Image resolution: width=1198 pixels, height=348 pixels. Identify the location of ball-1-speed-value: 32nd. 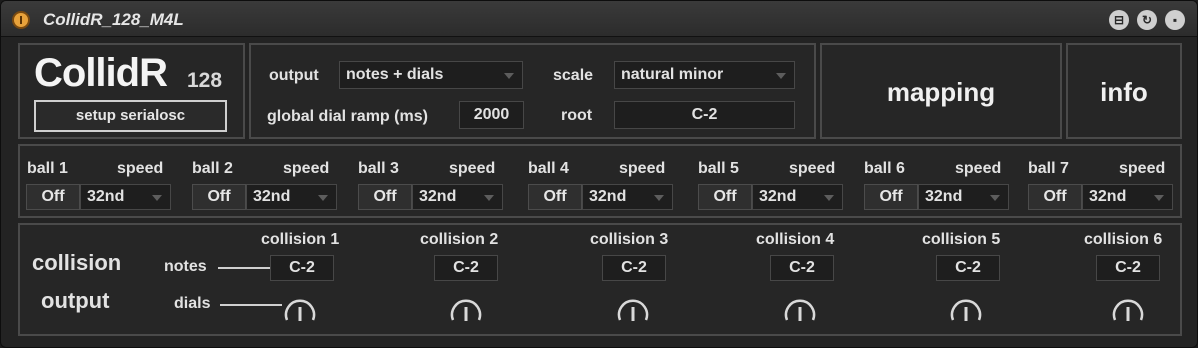
(106, 196).